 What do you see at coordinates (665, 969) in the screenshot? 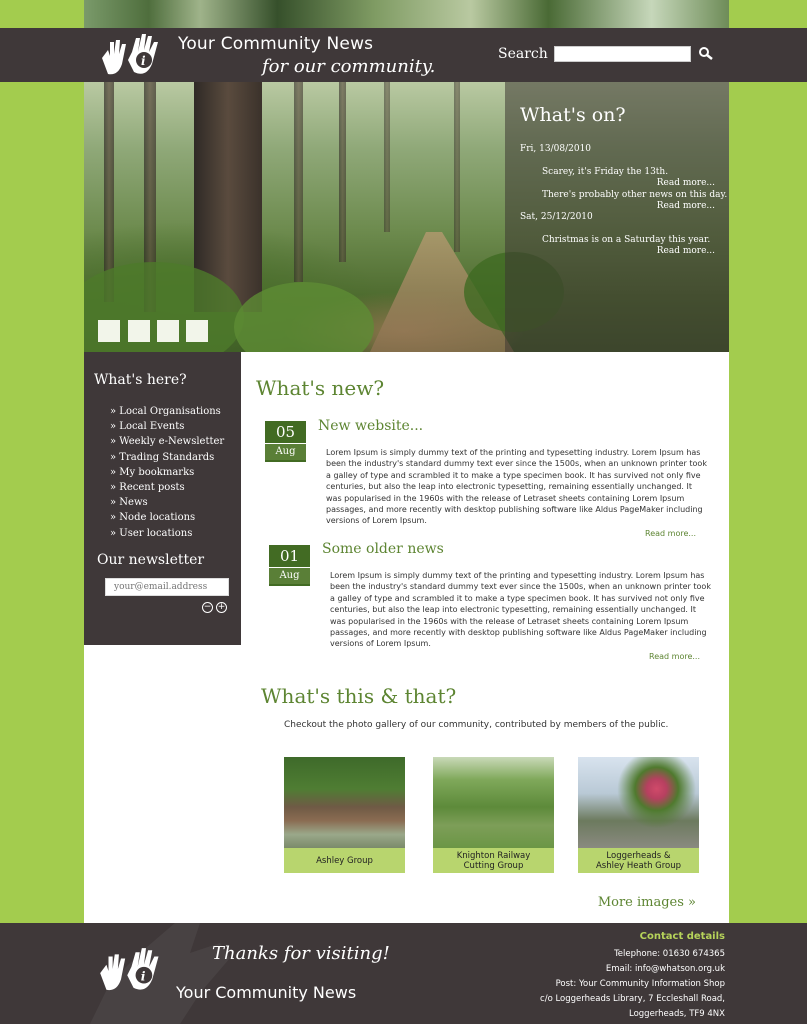
I see `contact-email: Email: info@whatson.org.uk` at bounding box center [665, 969].